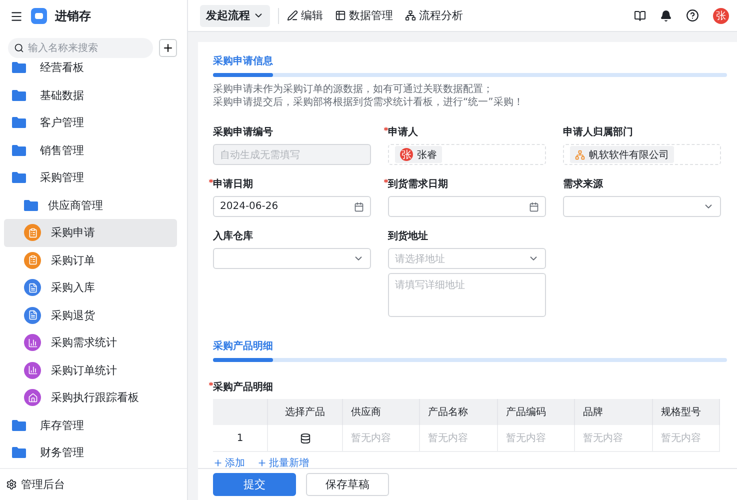 The height and width of the screenshot is (500, 737). What do you see at coordinates (403, 132) in the screenshot?
I see `field-label: 申请人` at bounding box center [403, 132].